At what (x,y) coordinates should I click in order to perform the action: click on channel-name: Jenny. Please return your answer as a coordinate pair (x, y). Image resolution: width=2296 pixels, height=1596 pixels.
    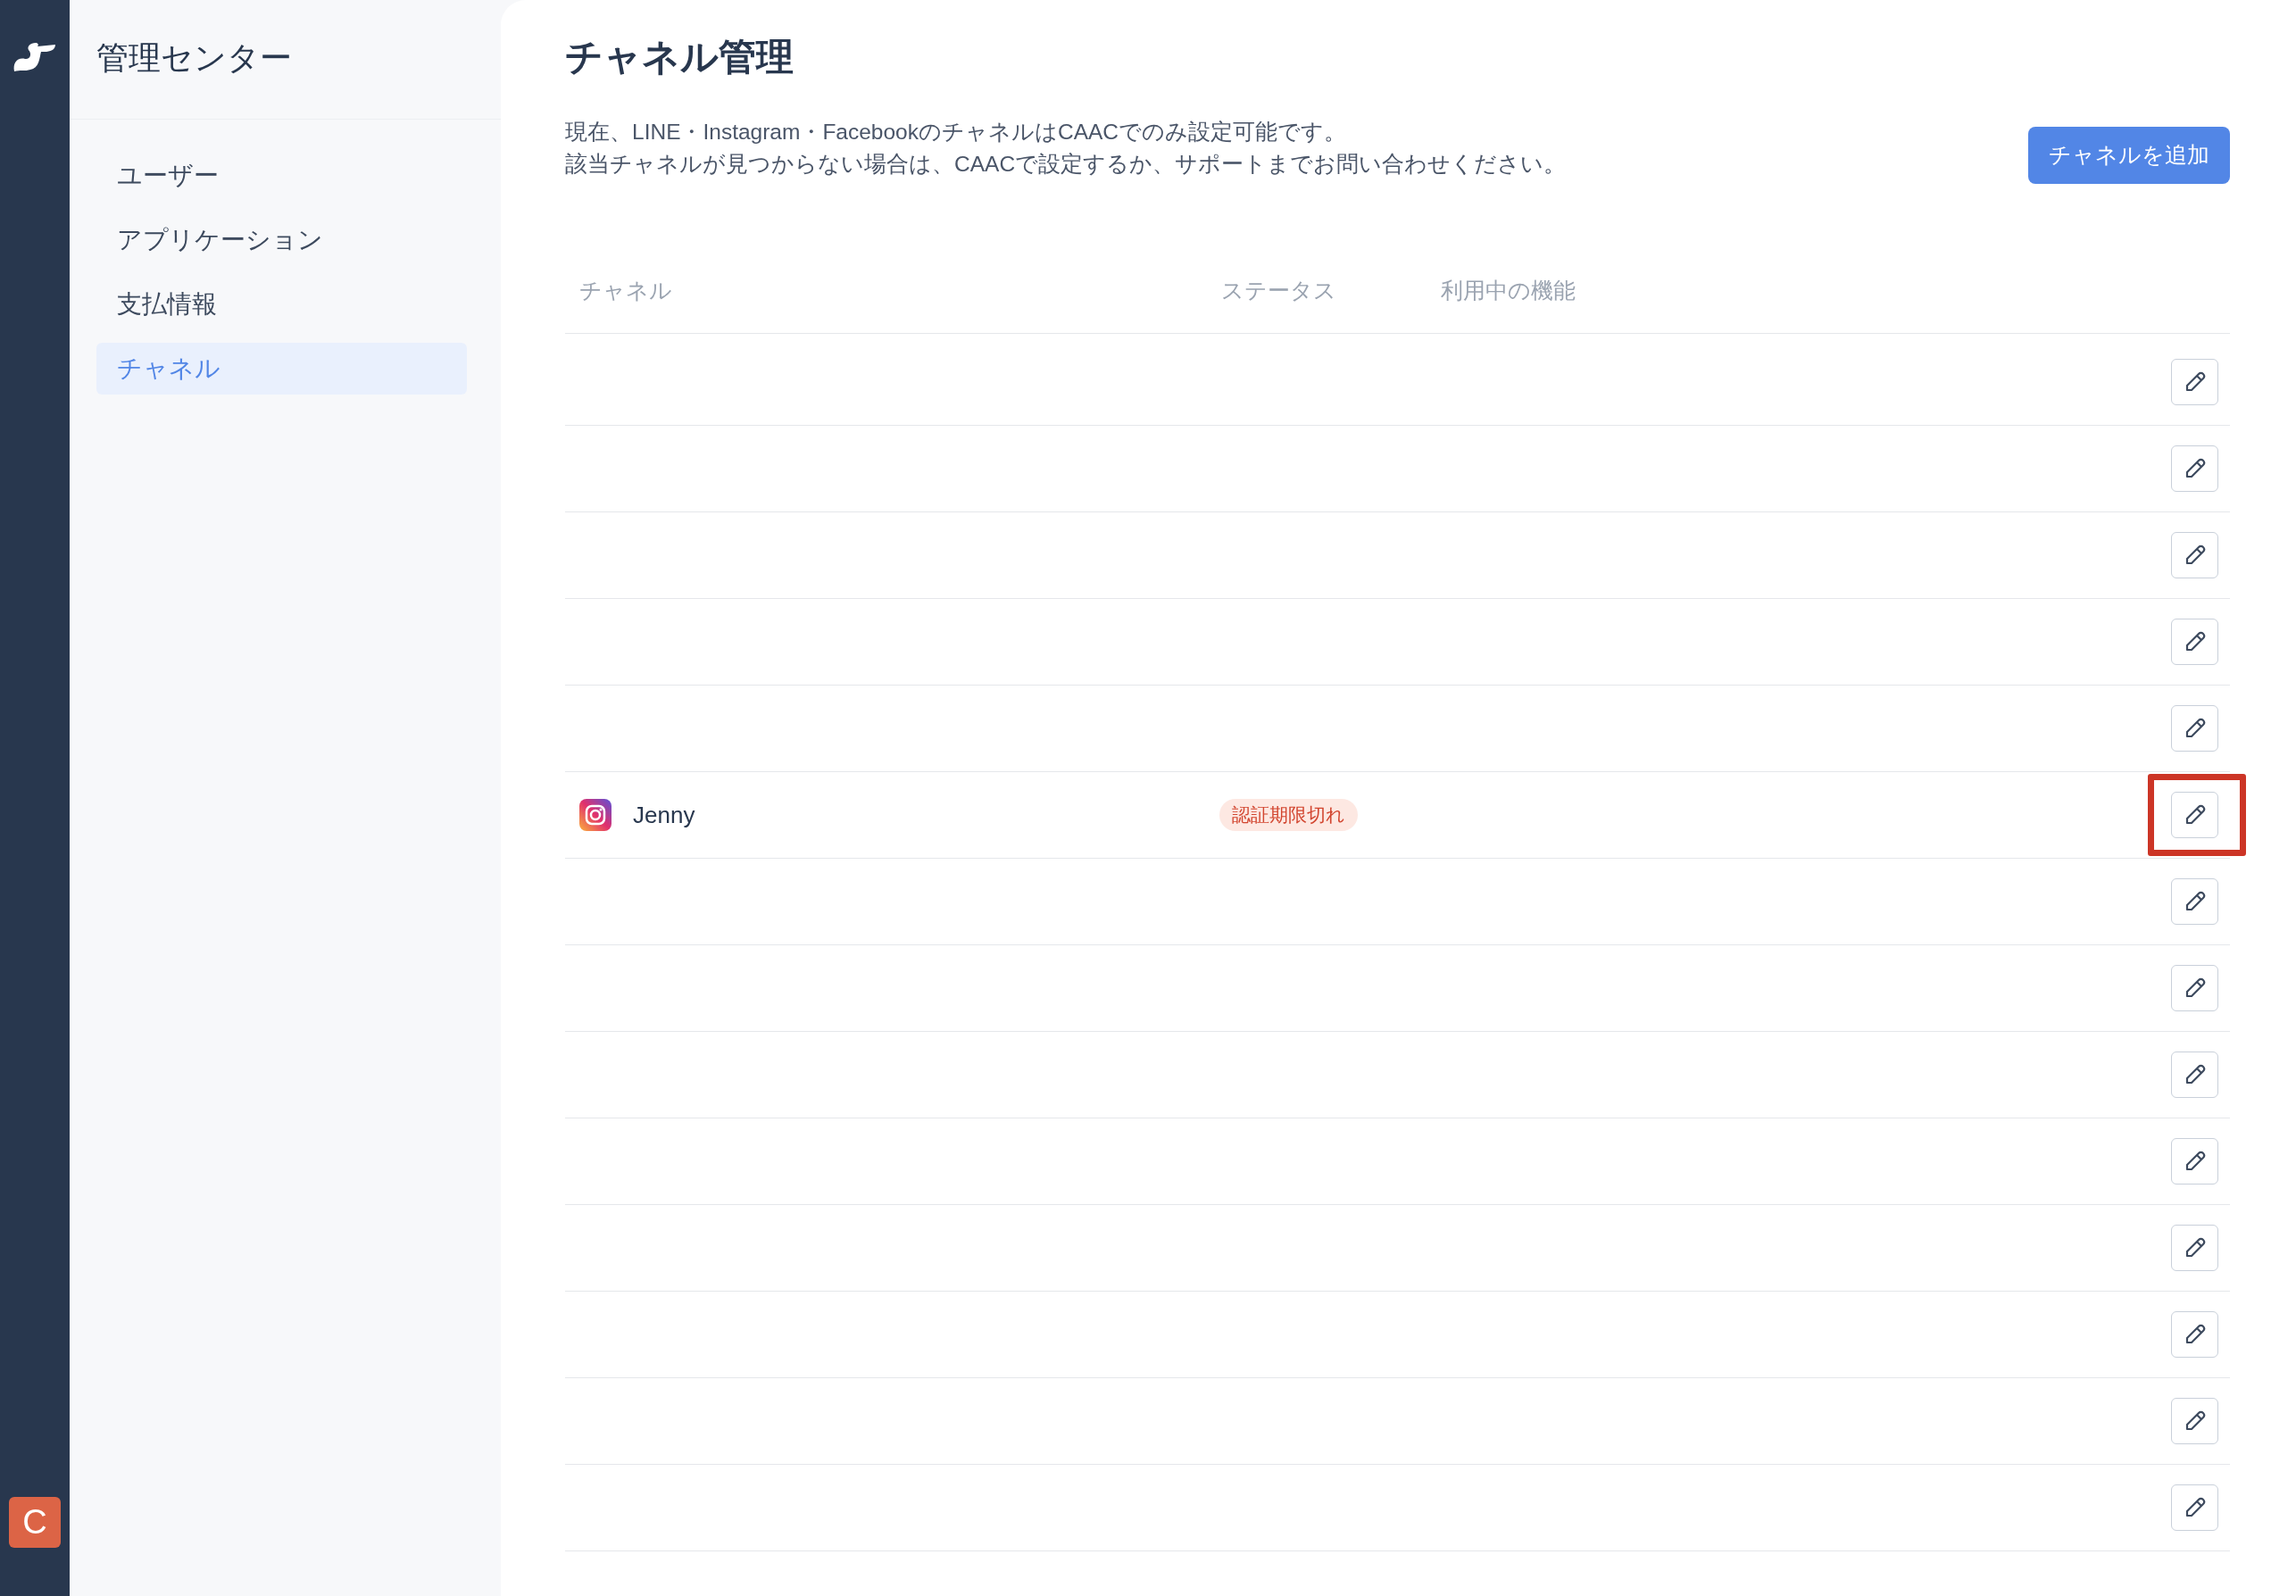
    Looking at the image, I should click on (664, 815).